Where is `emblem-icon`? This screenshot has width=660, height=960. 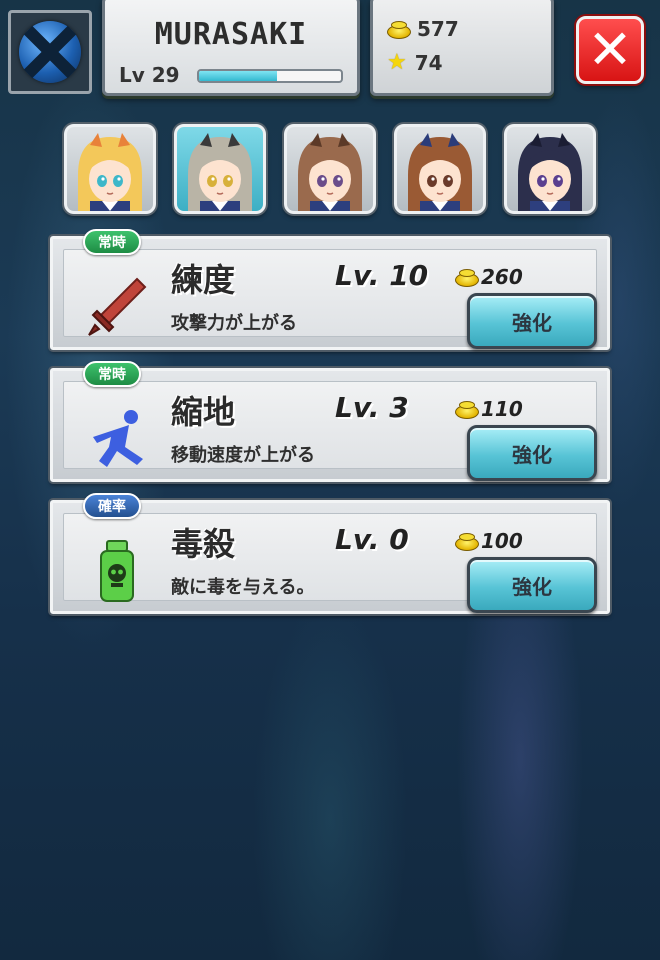
emblem-icon is located at coordinates (50, 52).